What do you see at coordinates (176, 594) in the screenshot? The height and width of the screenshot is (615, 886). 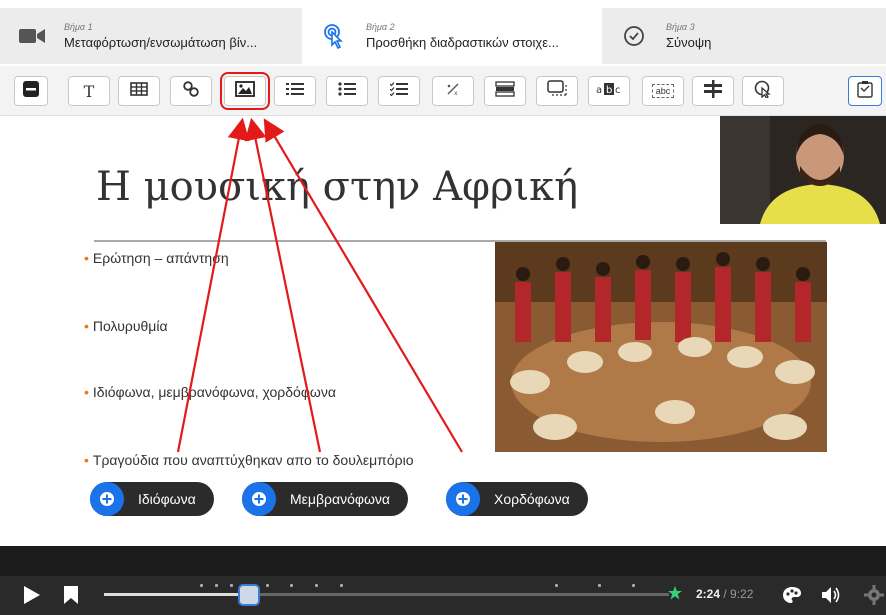 I see `timeline-progress` at bounding box center [176, 594].